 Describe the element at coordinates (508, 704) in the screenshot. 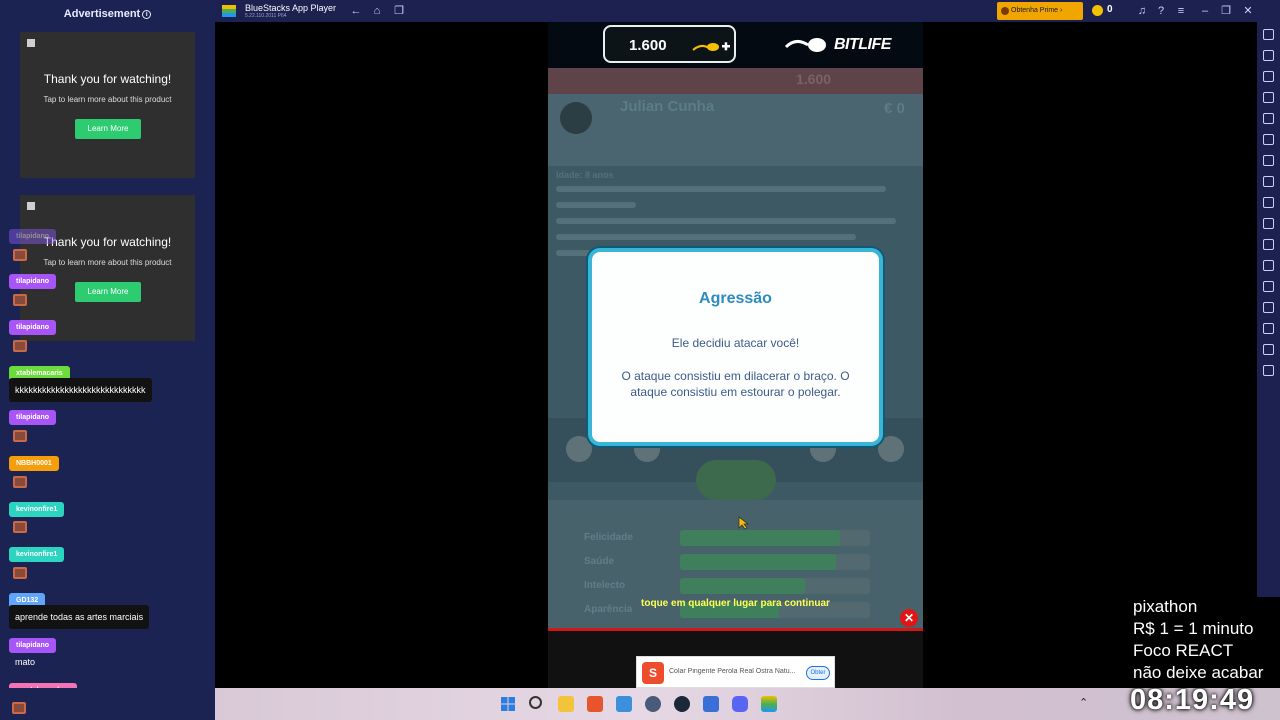

I see `windows-start-icon` at that location.